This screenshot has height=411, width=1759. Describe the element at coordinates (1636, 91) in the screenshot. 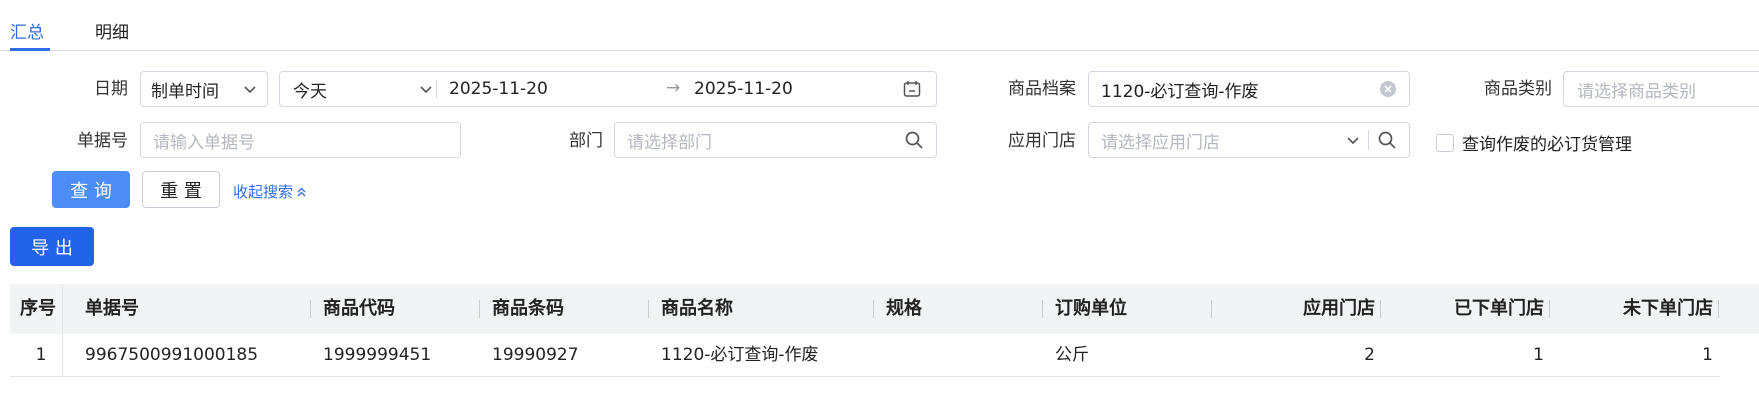

I see `product-category-placeholder: 请选择商品类别` at that location.